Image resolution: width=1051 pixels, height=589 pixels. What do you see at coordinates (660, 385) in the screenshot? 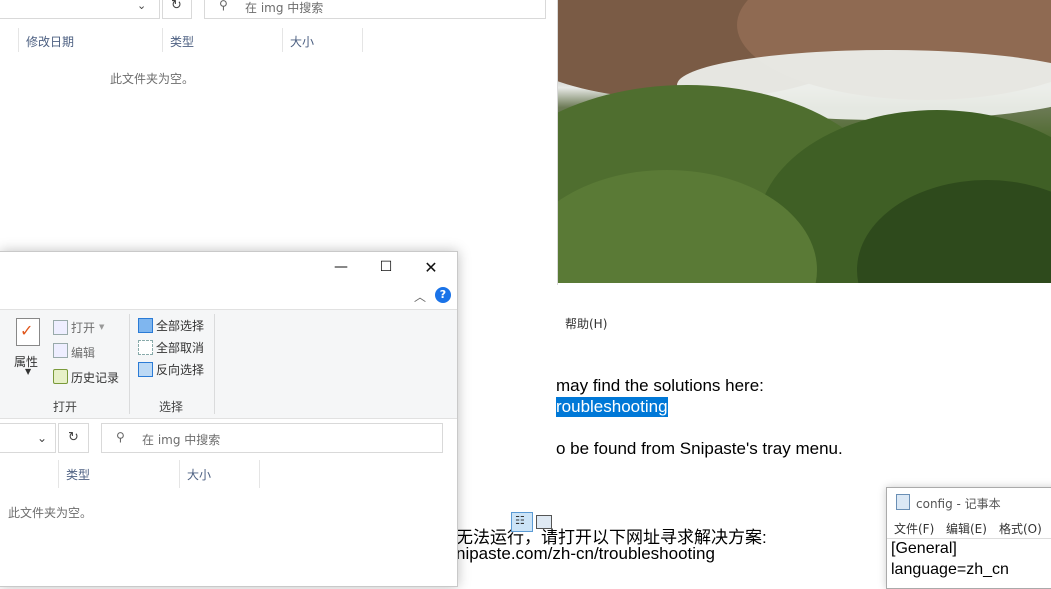
I see `text-line: may find the solutions here:` at bounding box center [660, 385].